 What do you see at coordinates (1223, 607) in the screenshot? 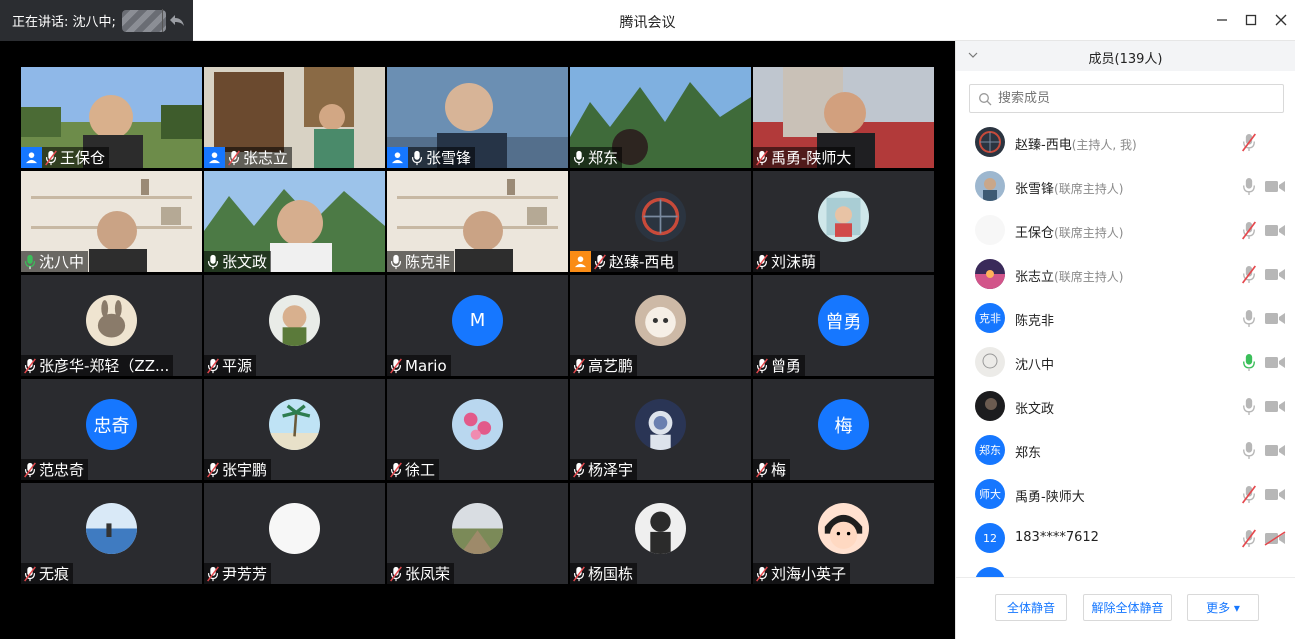
I see `more-button: 更多 ▾` at bounding box center [1223, 607].